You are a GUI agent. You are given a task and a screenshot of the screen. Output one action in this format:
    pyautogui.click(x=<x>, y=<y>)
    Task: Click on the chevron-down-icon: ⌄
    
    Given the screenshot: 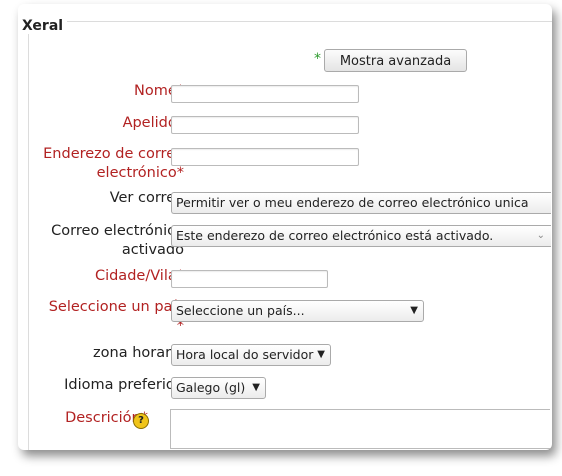 What is the action you would take?
    pyautogui.click(x=540, y=235)
    